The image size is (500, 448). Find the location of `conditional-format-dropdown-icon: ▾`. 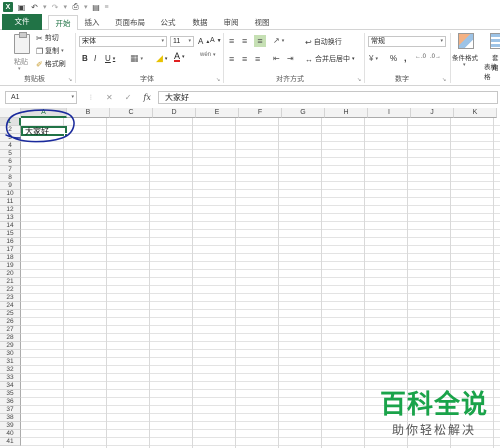

conditional-format-dropdown-icon: ▾ is located at coordinates (464, 65).